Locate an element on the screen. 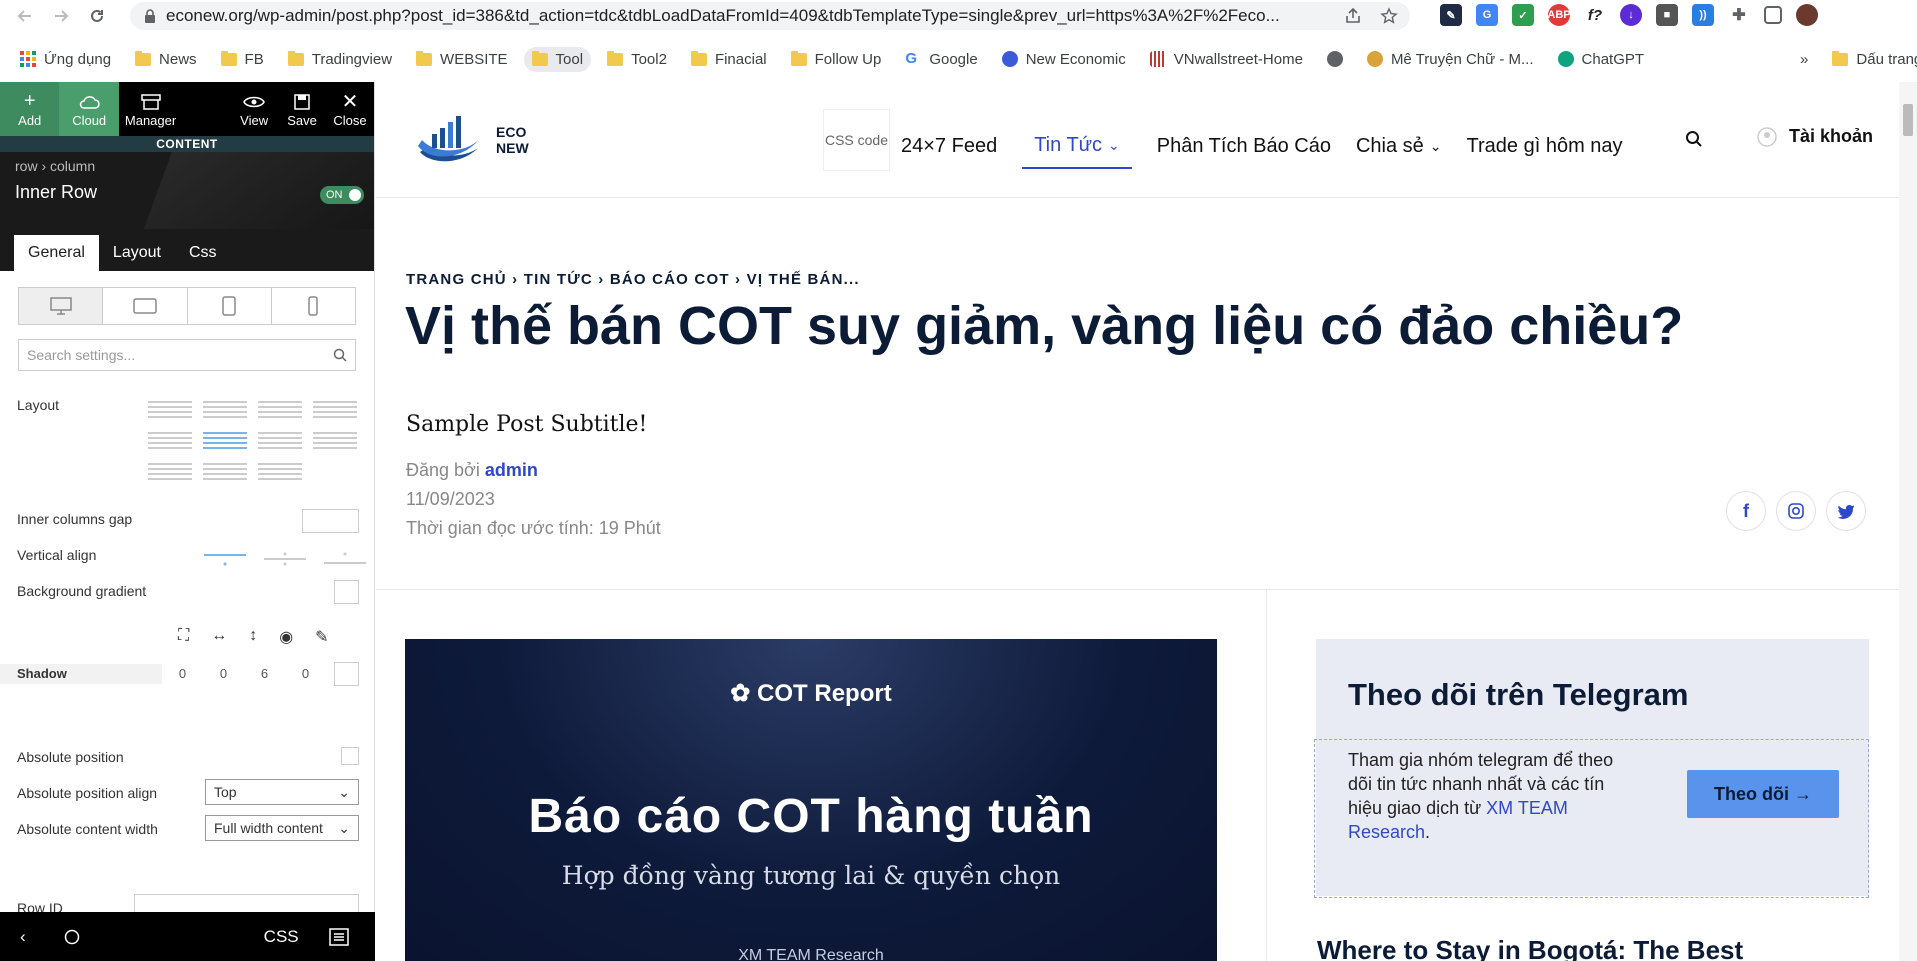  layout-option-selected is located at coordinates (225, 442).